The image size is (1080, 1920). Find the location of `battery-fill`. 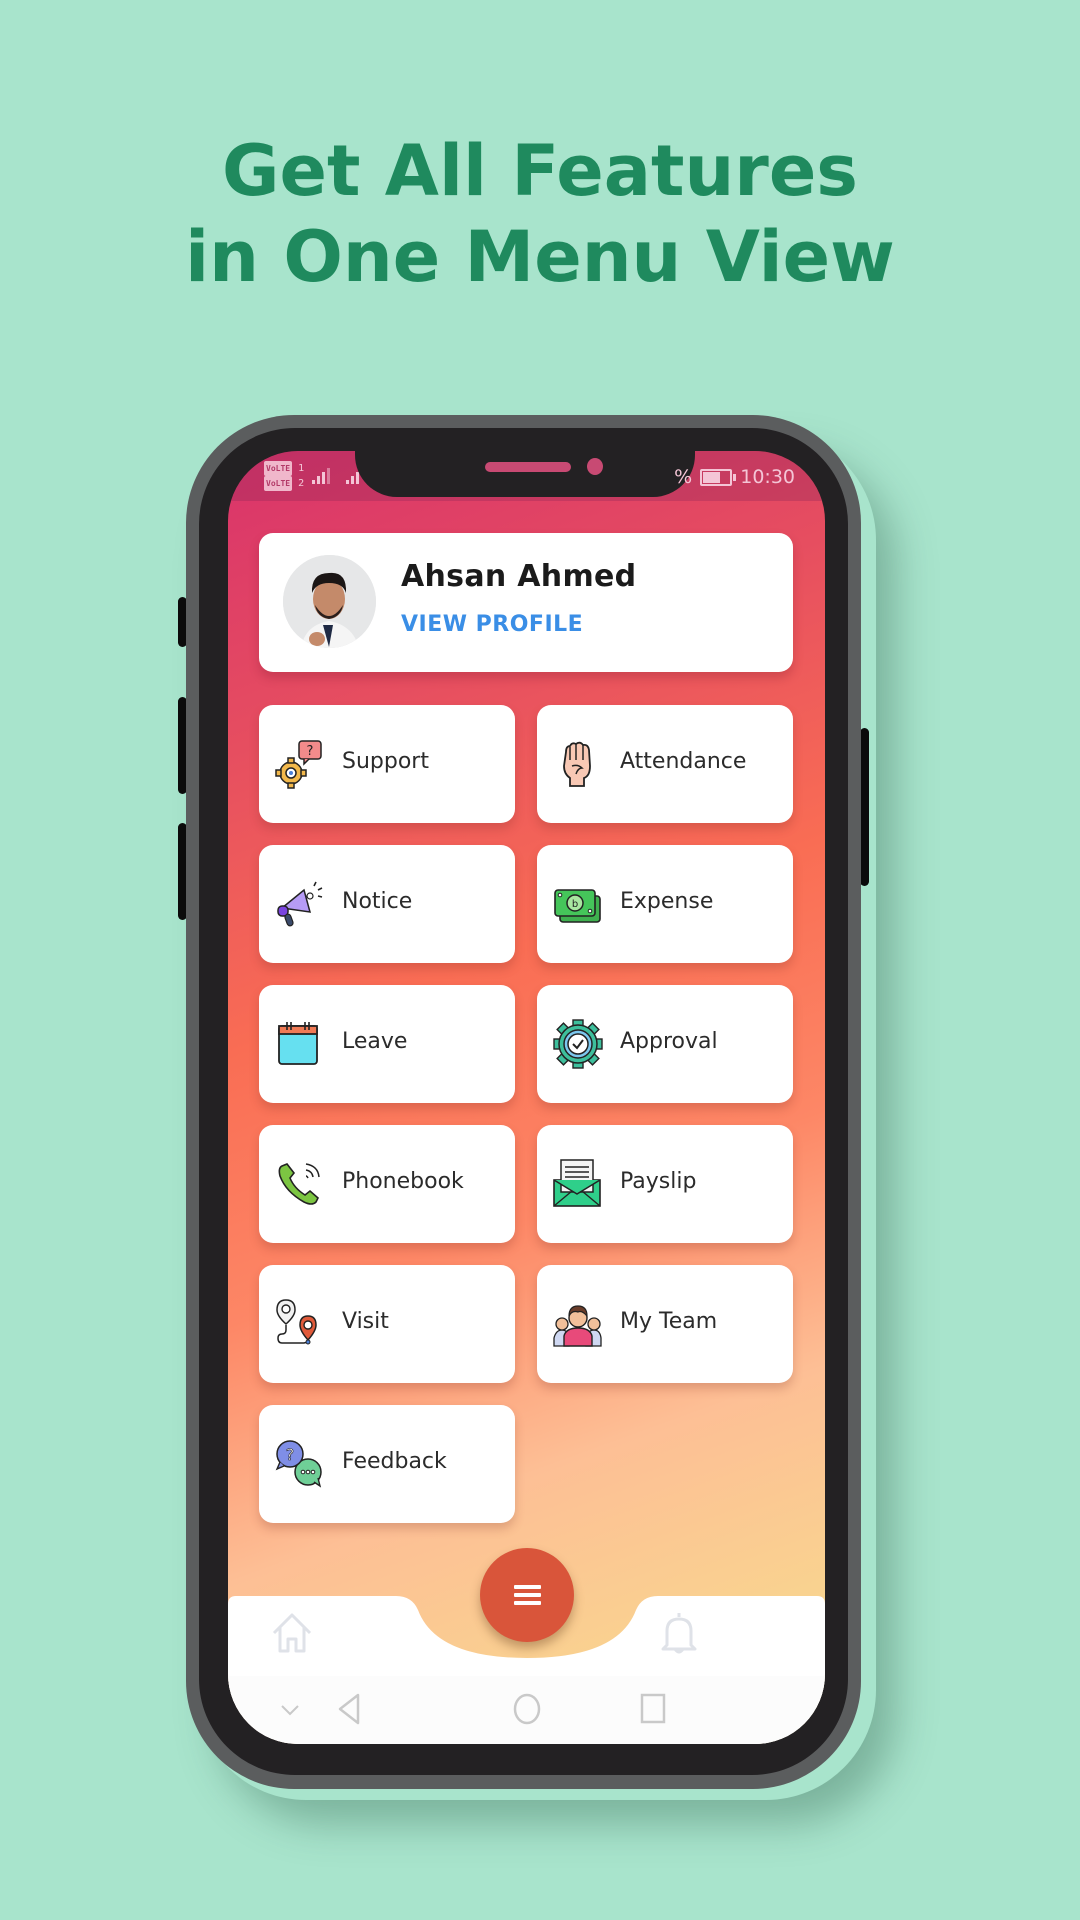

battery-fill is located at coordinates (712, 477).